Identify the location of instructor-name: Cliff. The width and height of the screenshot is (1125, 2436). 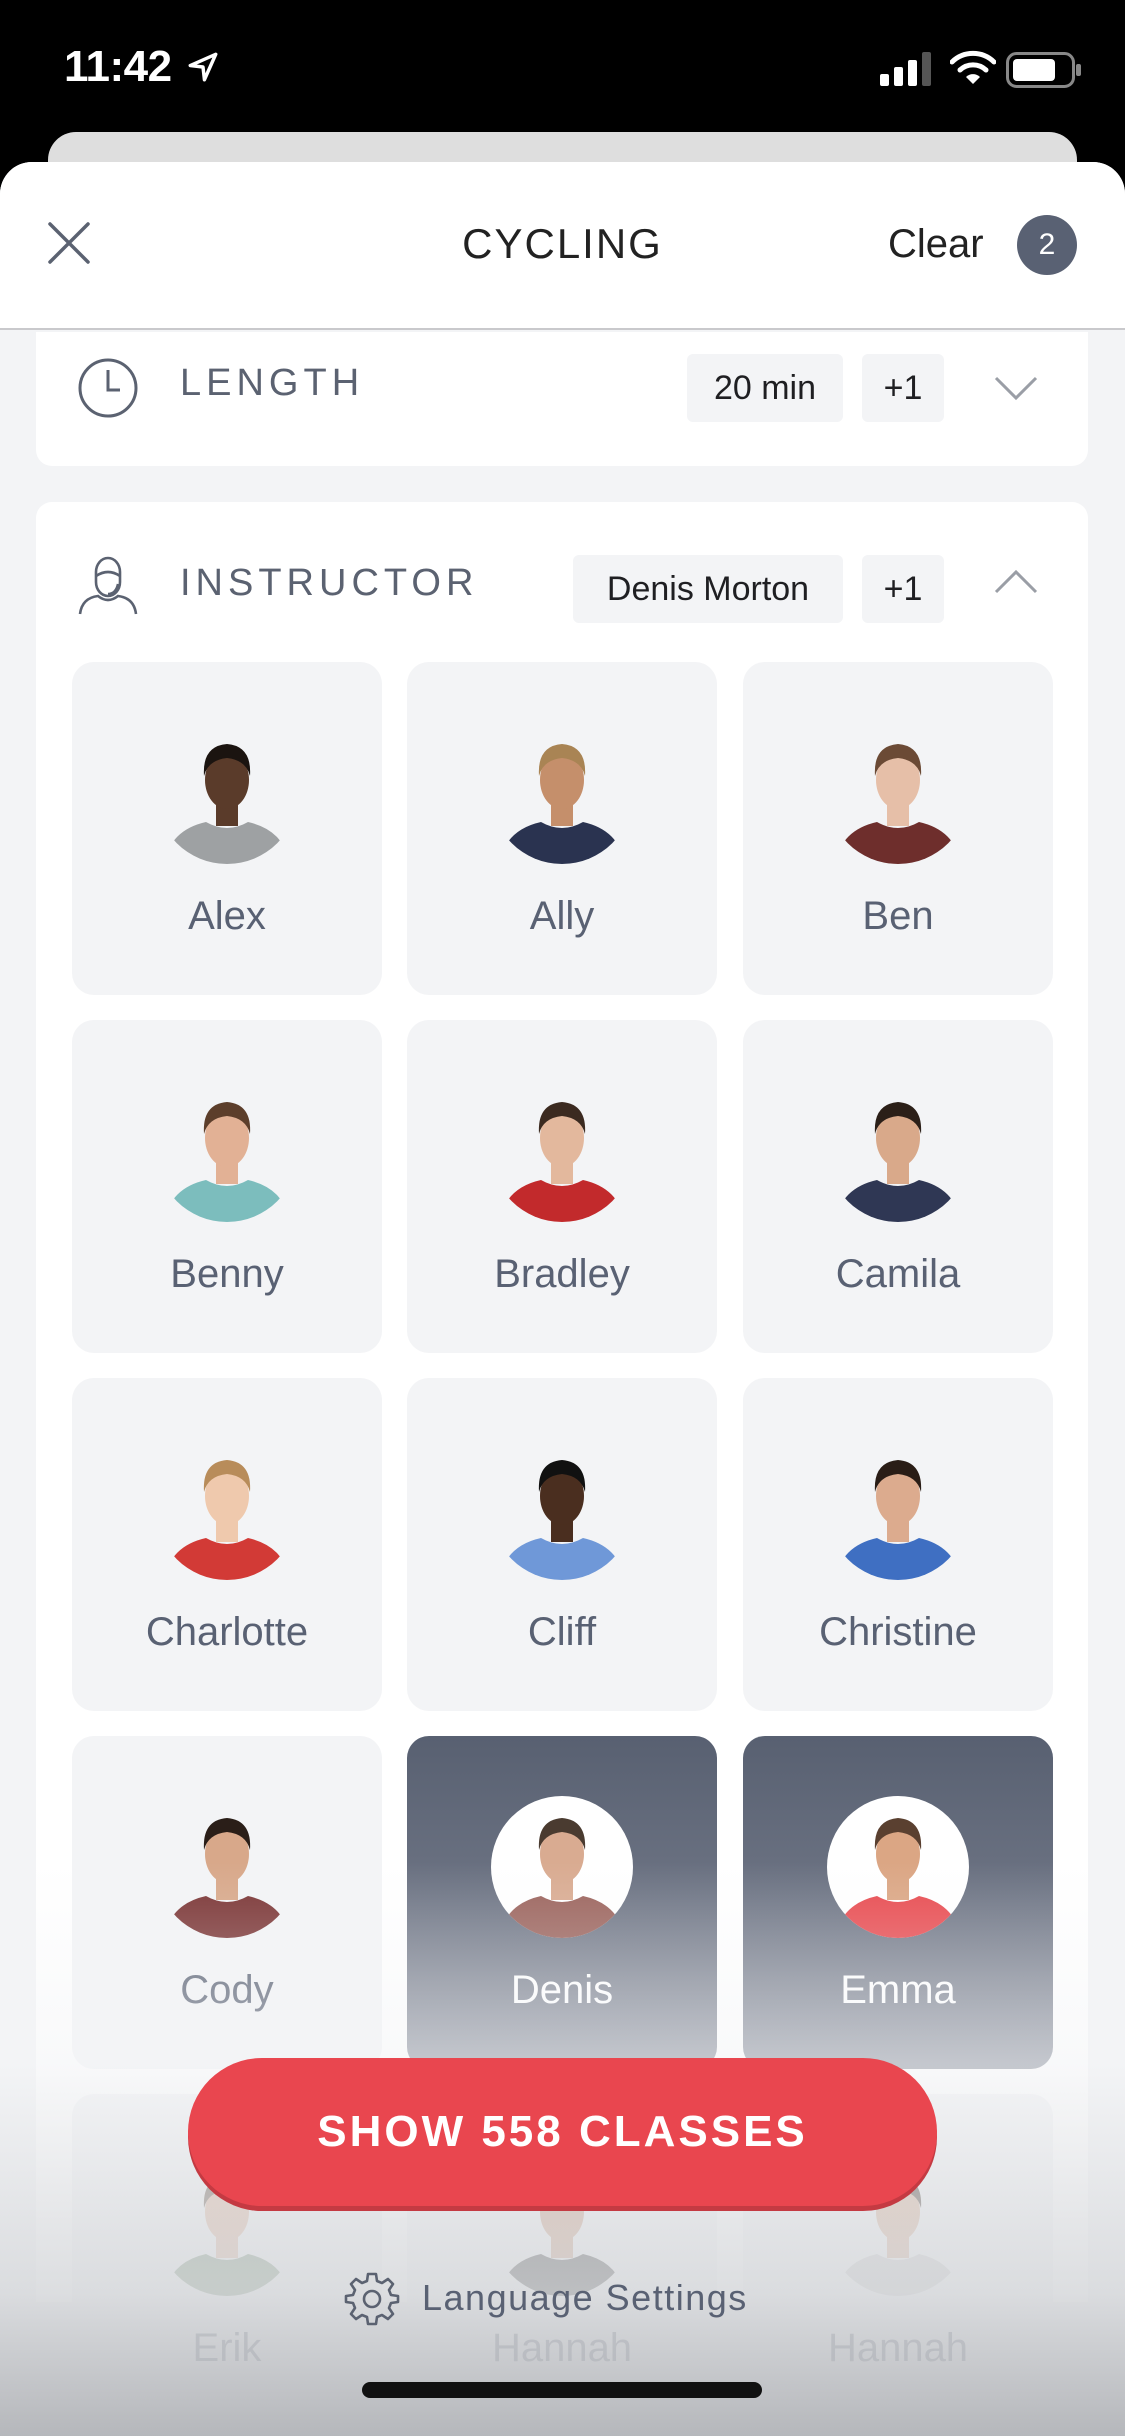
(562, 1632).